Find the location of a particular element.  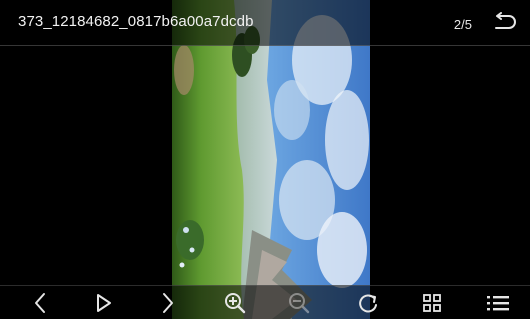

list-view-icon is located at coordinates (498, 303).